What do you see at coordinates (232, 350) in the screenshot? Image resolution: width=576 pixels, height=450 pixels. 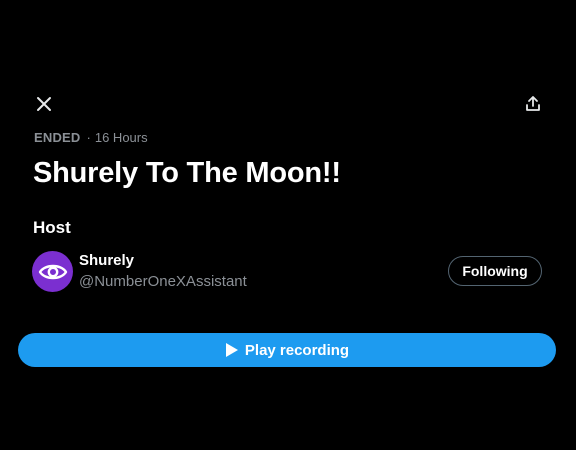 I see `play-icon` at bounding box center [232, 350].